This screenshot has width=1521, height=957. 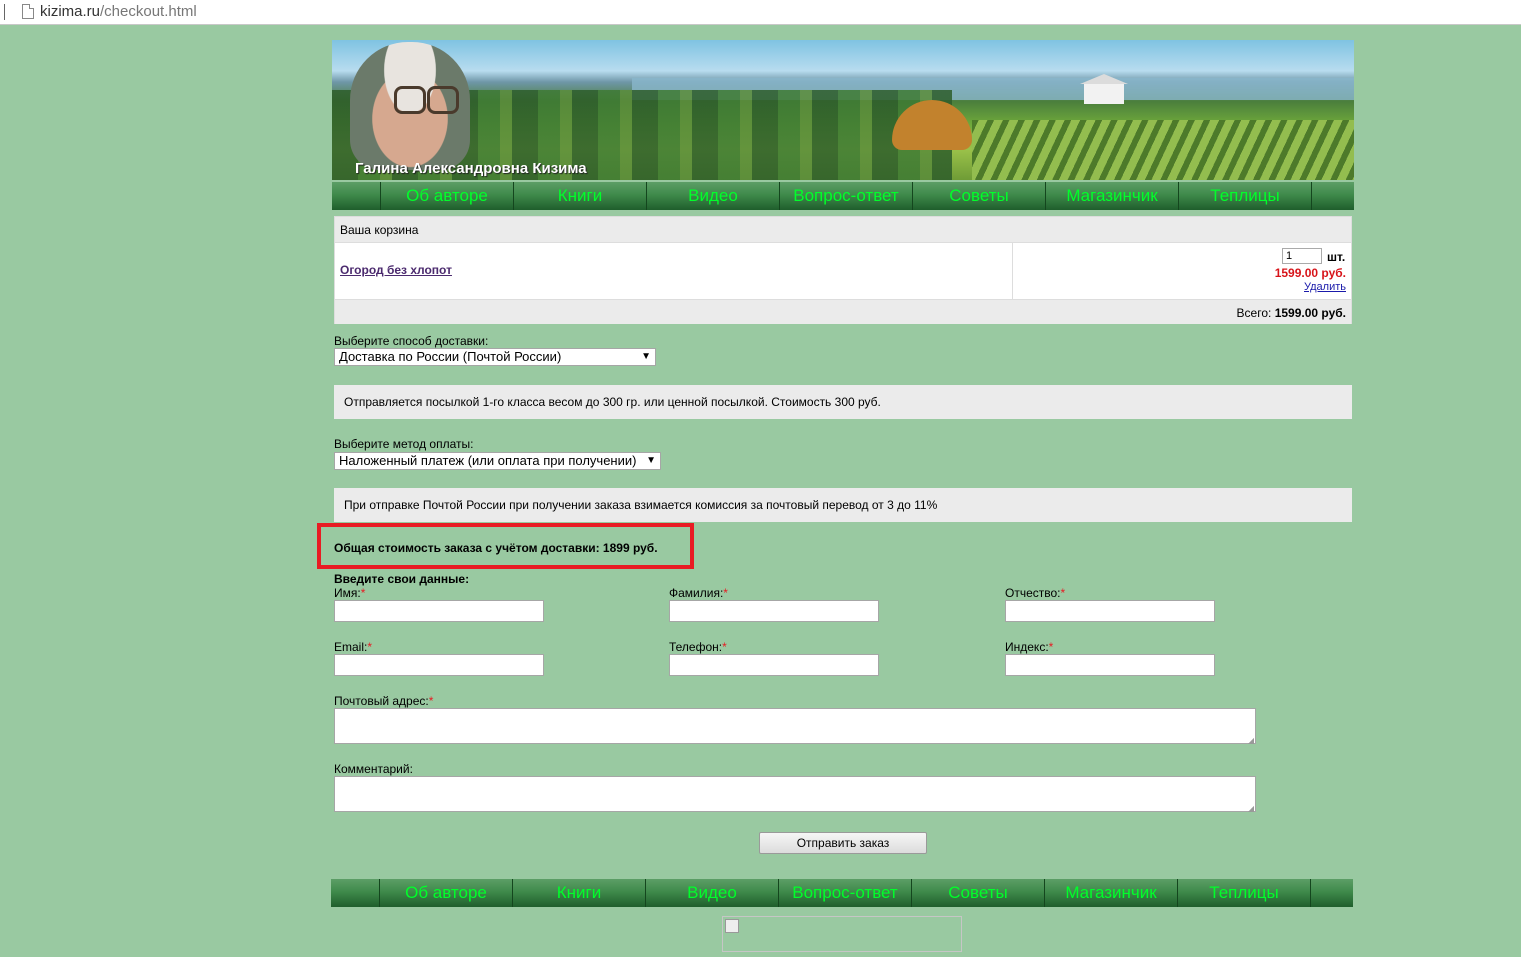 I want to click on cart-total: Всего: 1599.00 руб., so click(x=1291, y=313).